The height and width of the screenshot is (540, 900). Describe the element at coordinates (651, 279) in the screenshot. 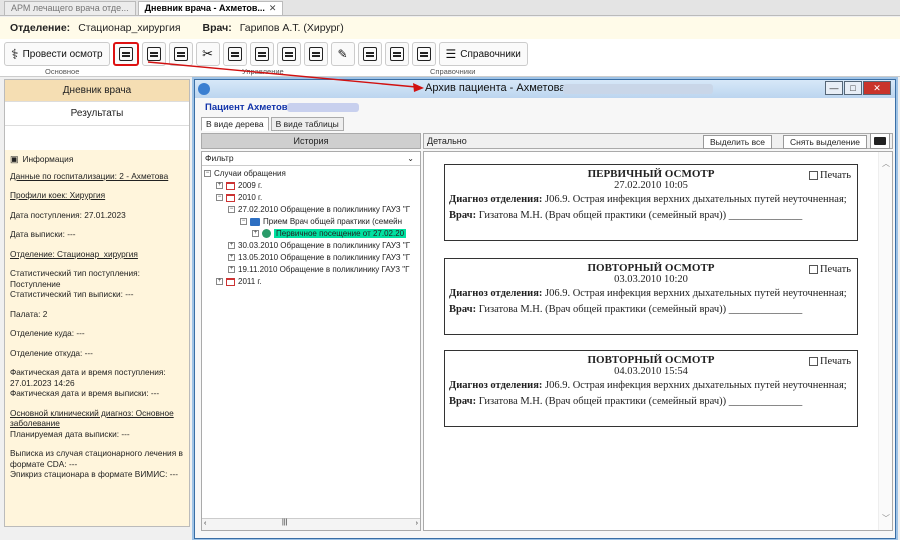

I see `exam-date: 03.03.2010 10:20` at that location.